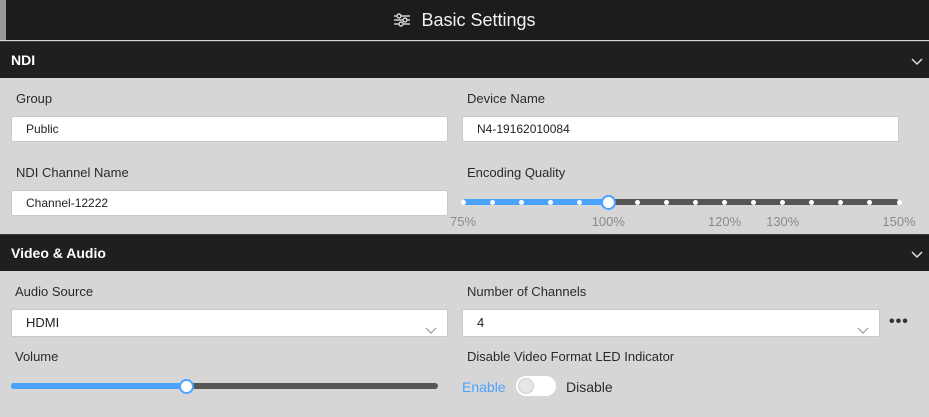  Describe the element at coordinates (899, 322) in the screenshot. I see `more-options-icon: •••` at that location.